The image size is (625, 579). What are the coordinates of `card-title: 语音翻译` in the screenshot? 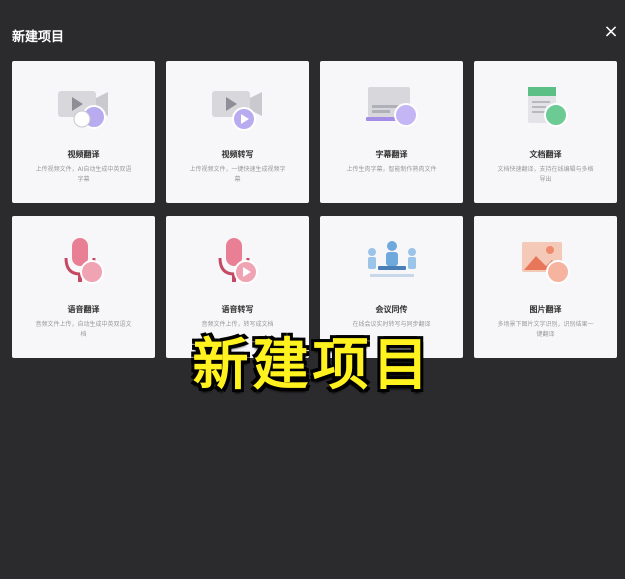 It's located at (83, 309).